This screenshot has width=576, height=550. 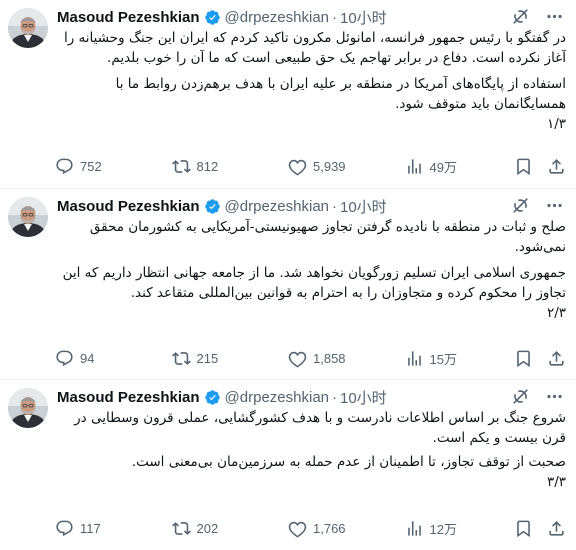 What do you see at coordinates (87, 358) in the screenshot?
I see `reply-count: 94` at bounding box center [87, 358].